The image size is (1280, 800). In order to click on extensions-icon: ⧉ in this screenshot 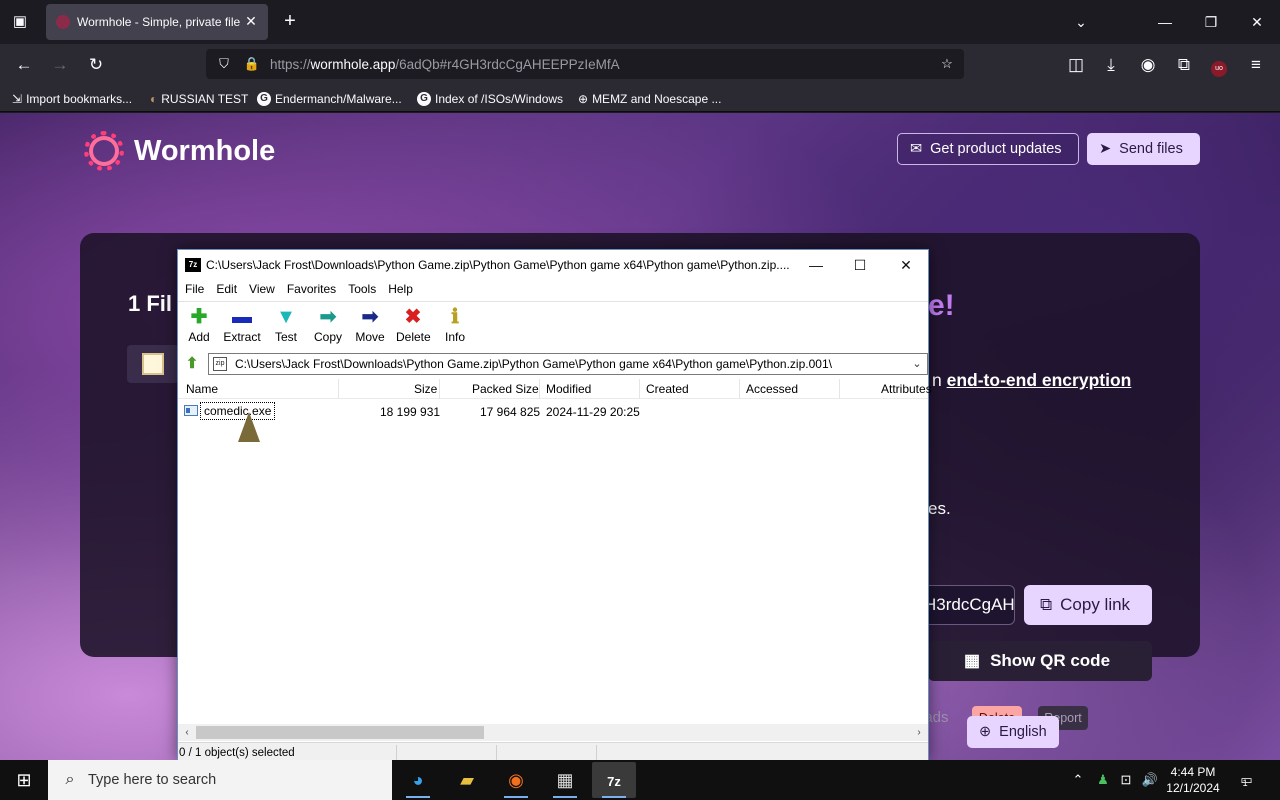, I will do `click(1184, 65)`.